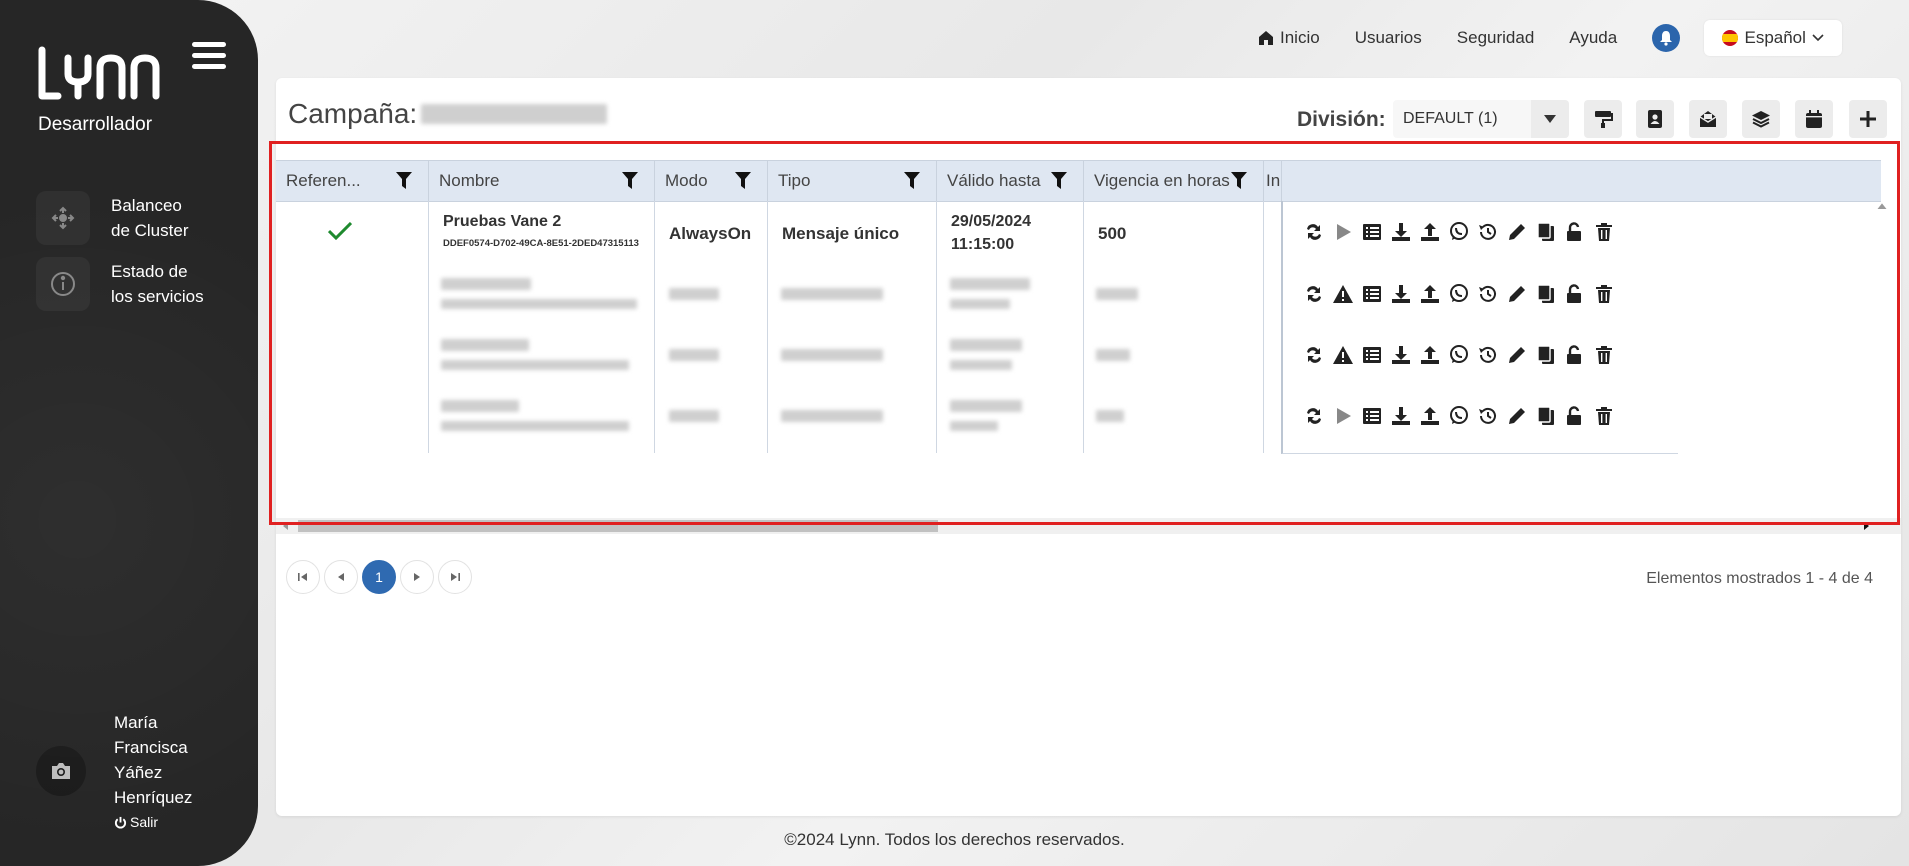 This screenshot has width=1909, height=866. What do you see at coordinates (1882, 348) in the screenshot?
I see `vertical-scrollbar` at bounding box center [1882, 348].